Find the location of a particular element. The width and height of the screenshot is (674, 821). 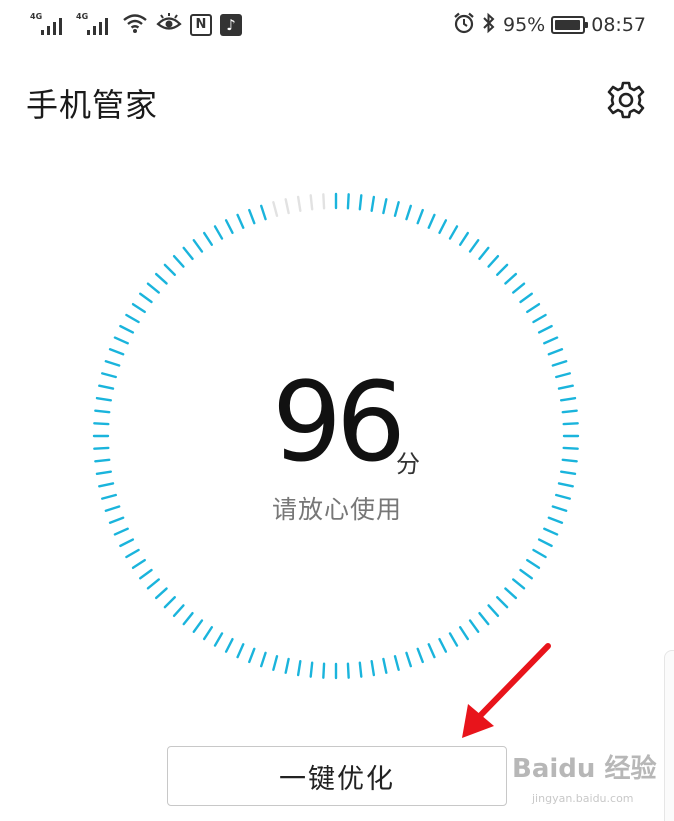

battery-icon is located at coordinates (570, 25).